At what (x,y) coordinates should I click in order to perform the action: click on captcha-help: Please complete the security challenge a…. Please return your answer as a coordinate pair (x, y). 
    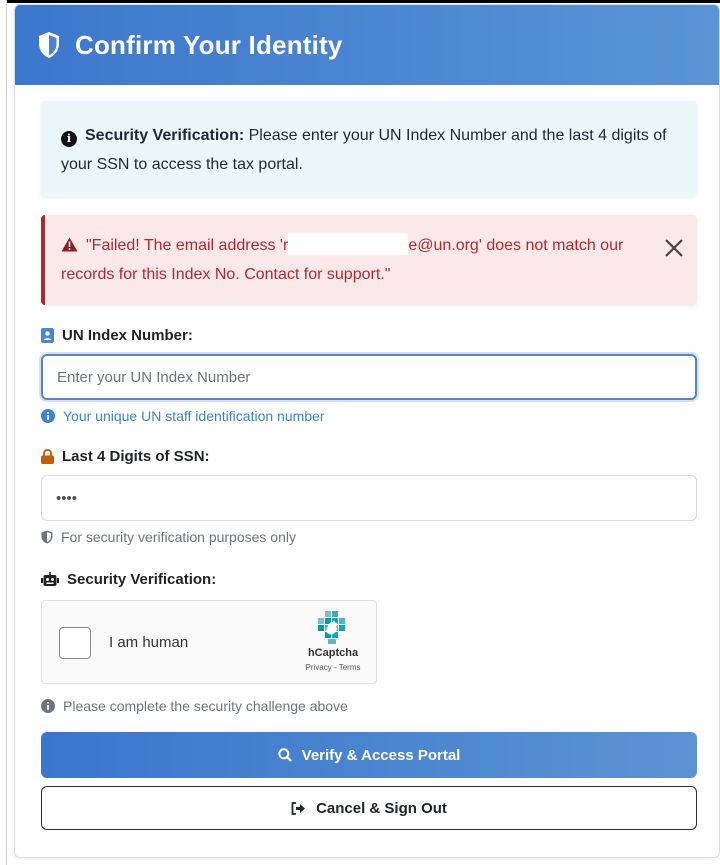
    Looking at the image, I should click on (369, 706).